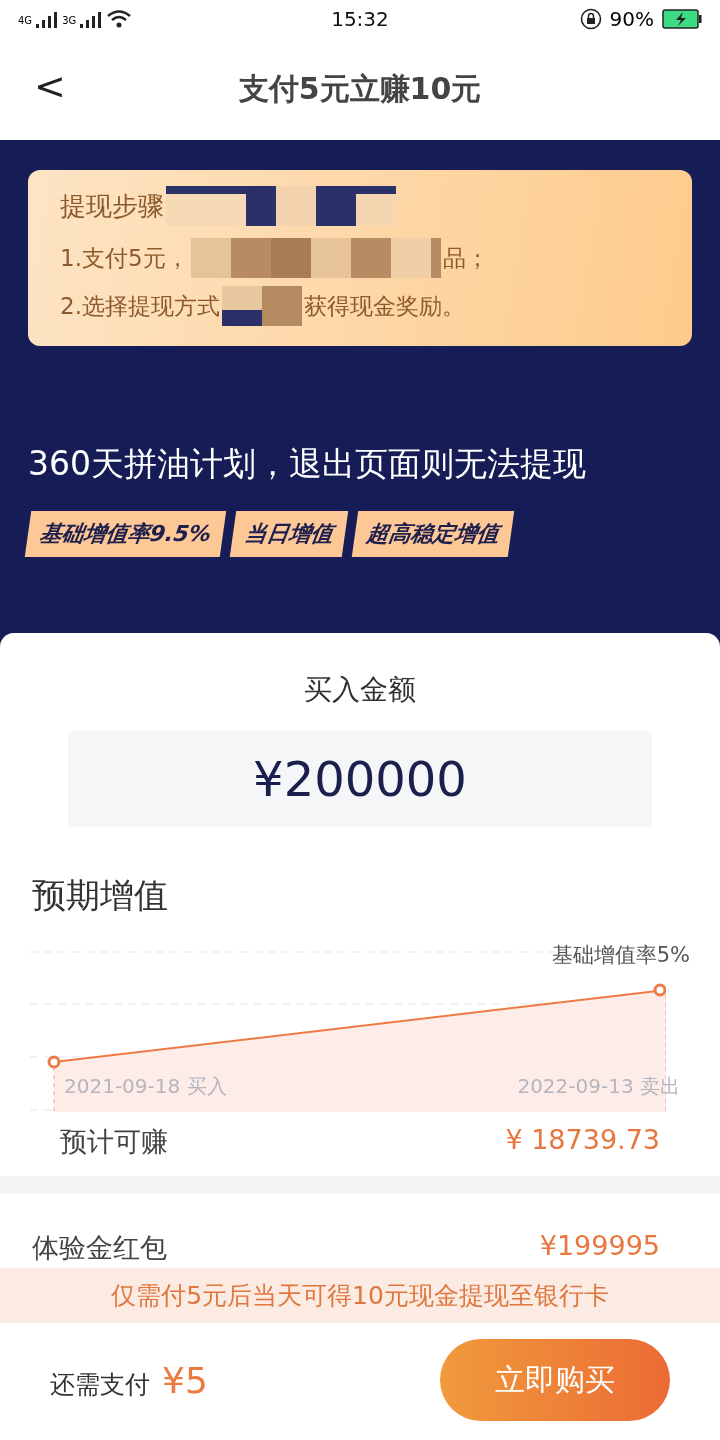 This screenshot has width=720, height=1440. I want to click on network-label: 3G, so click(69, 20).